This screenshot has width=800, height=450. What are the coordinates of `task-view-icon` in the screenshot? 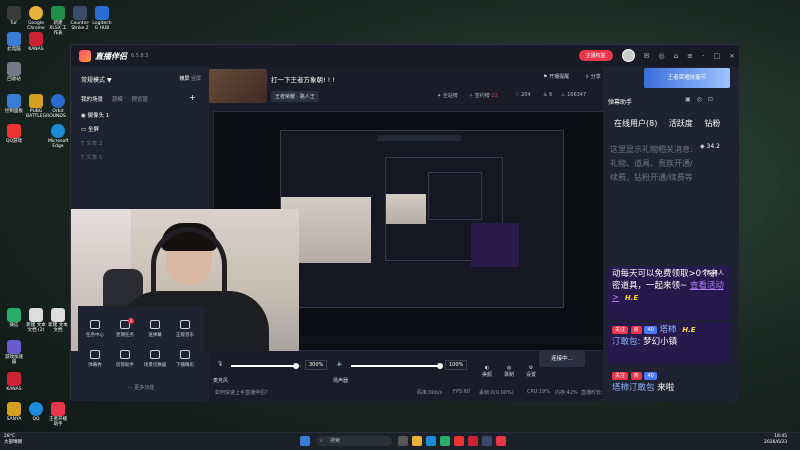 It's located at (403, 441).